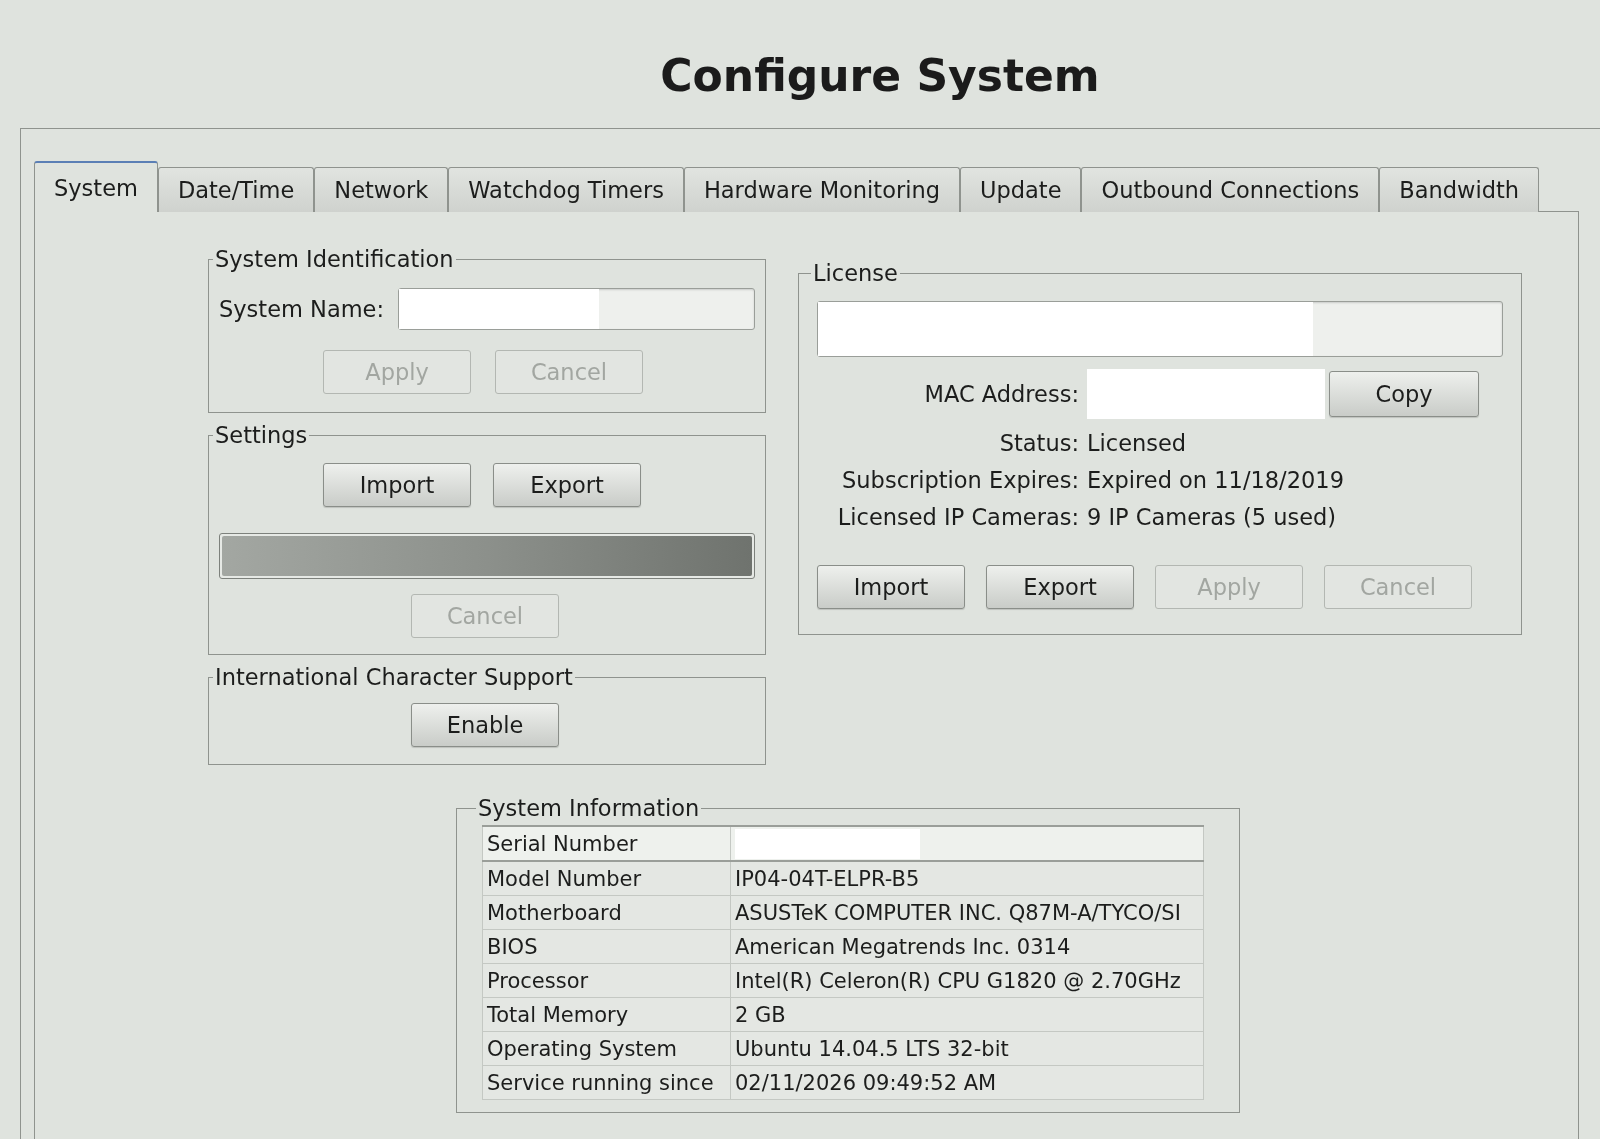 Image resolution: width=1600 pixels, height=1139 pixels. I want to click on table-cell: ASUSTeK COMPUTER INC. Q87M-A/TYCO/SI, so click(967, 912).